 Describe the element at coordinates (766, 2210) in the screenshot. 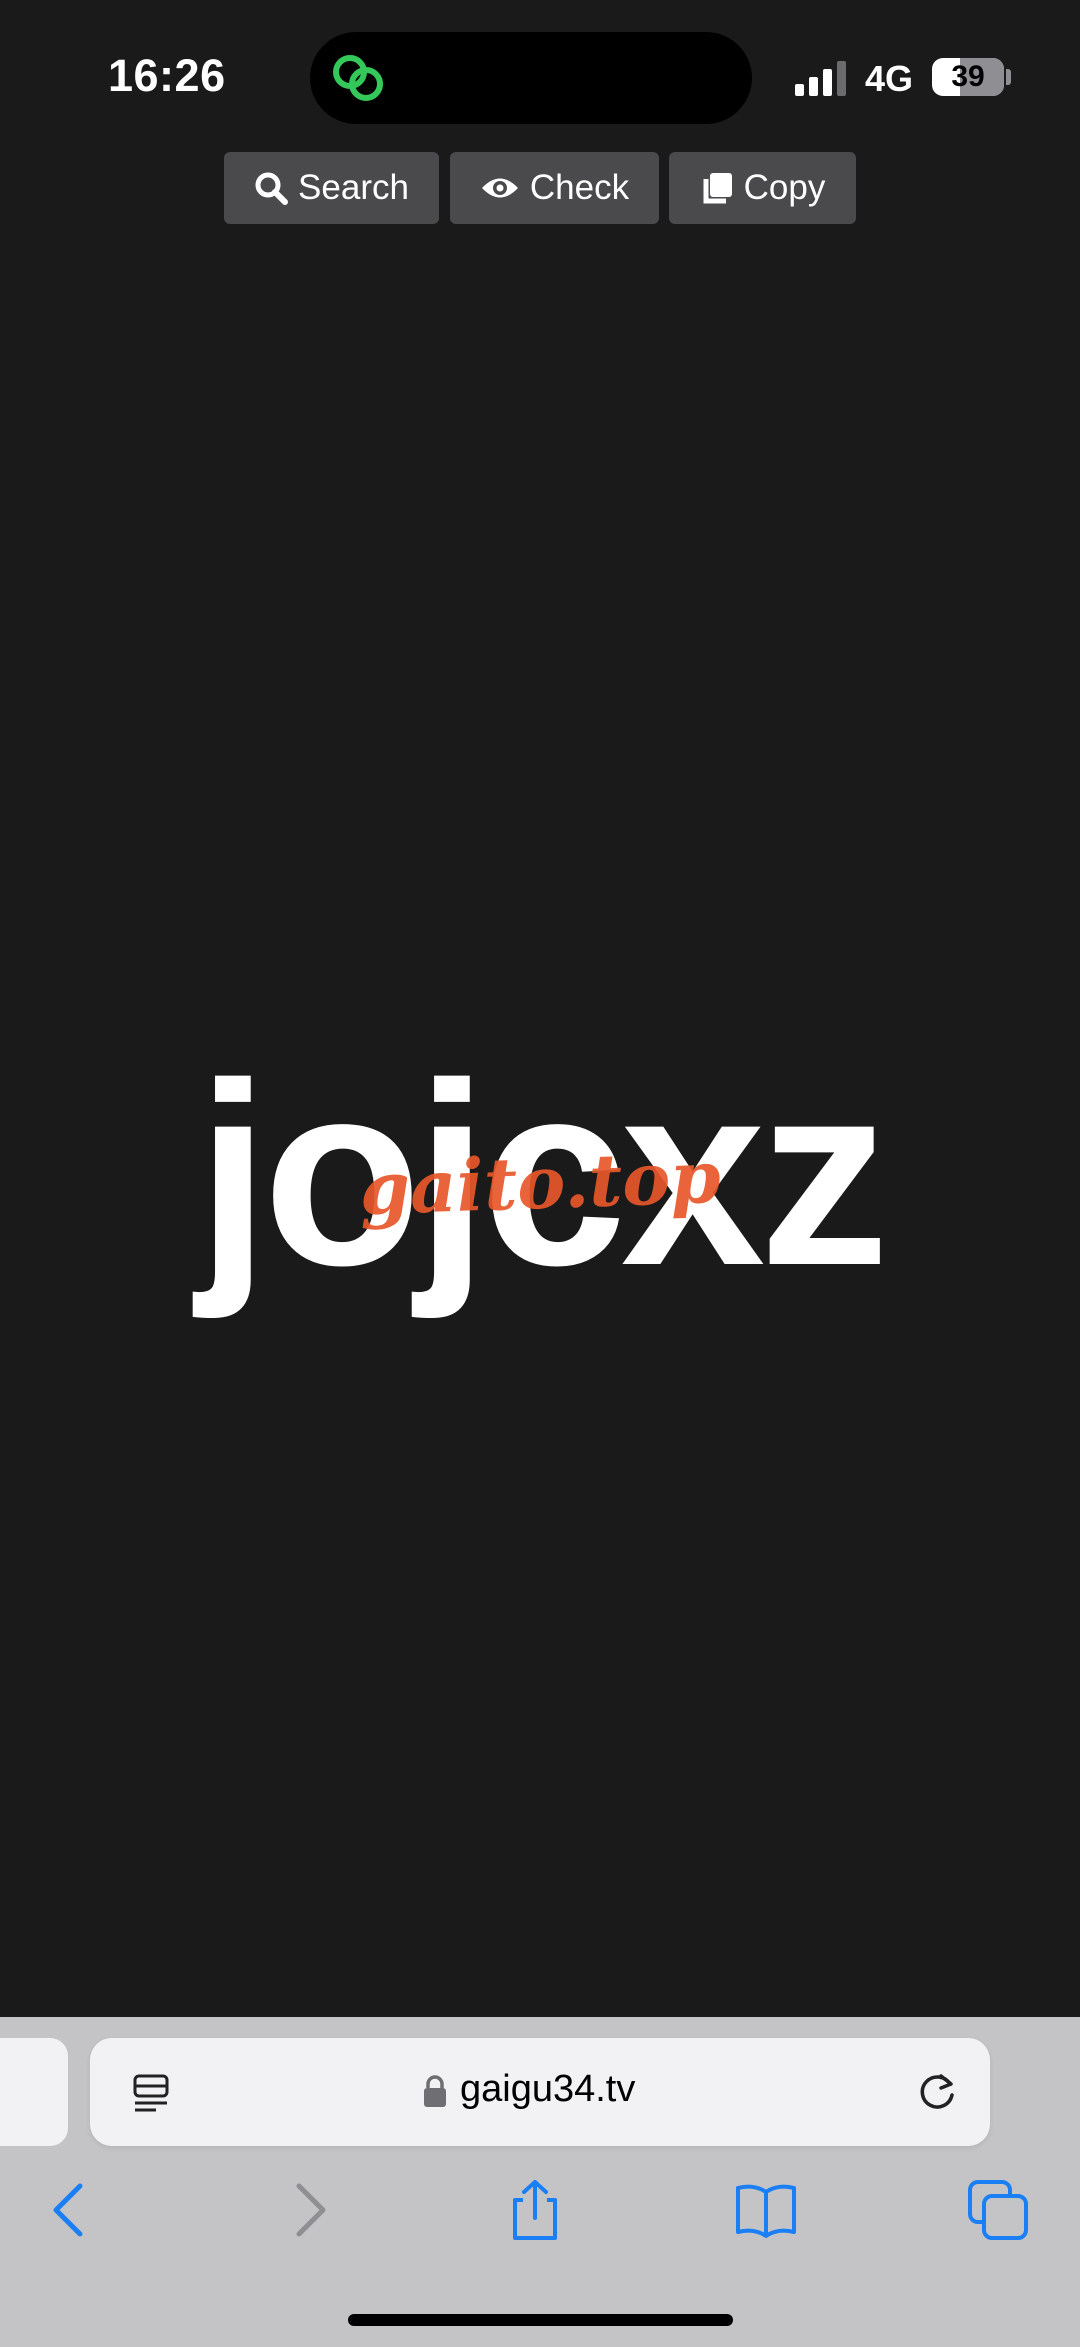

I see `bookmarks-icon` at that location.